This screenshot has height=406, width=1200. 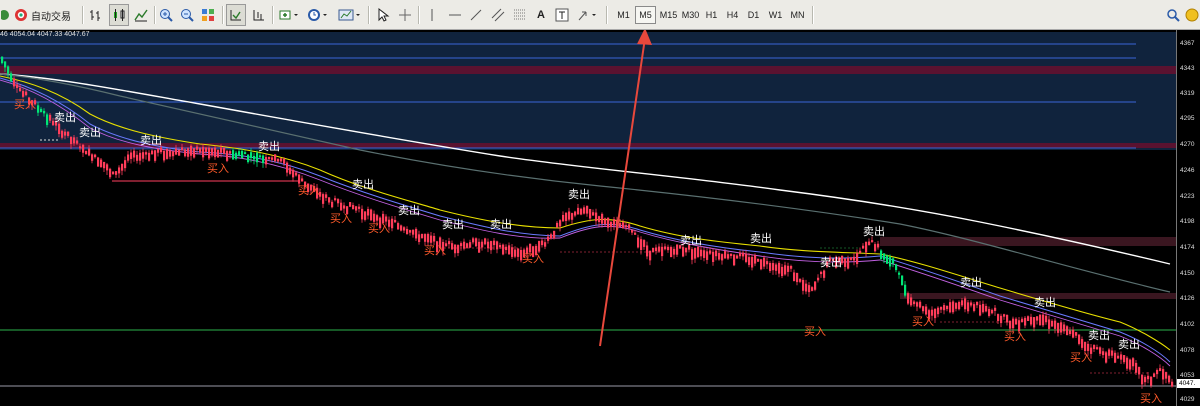 What do you see at coordinates (318, 15) in the screenshot?
I see `periodicity-dropdown-icon` at bounding box center [318, 15].